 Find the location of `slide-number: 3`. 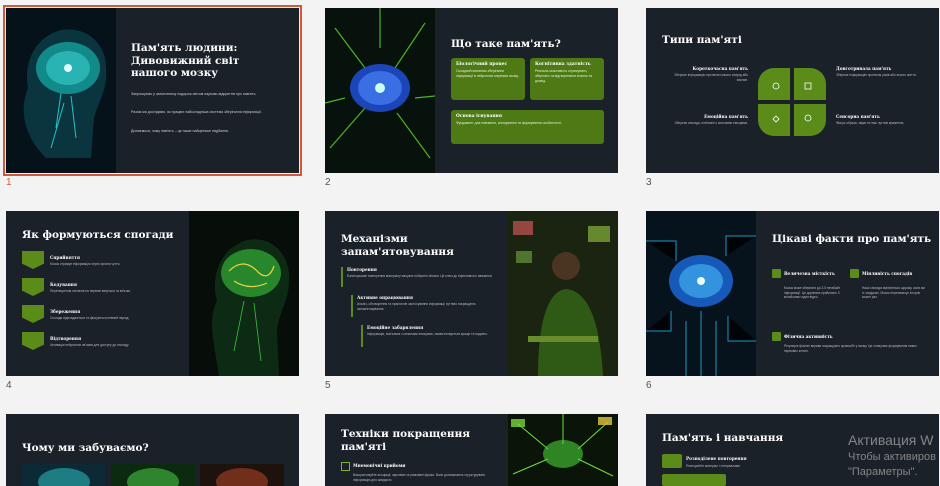

slide-number: 3 is located at coordinates (649, 182).